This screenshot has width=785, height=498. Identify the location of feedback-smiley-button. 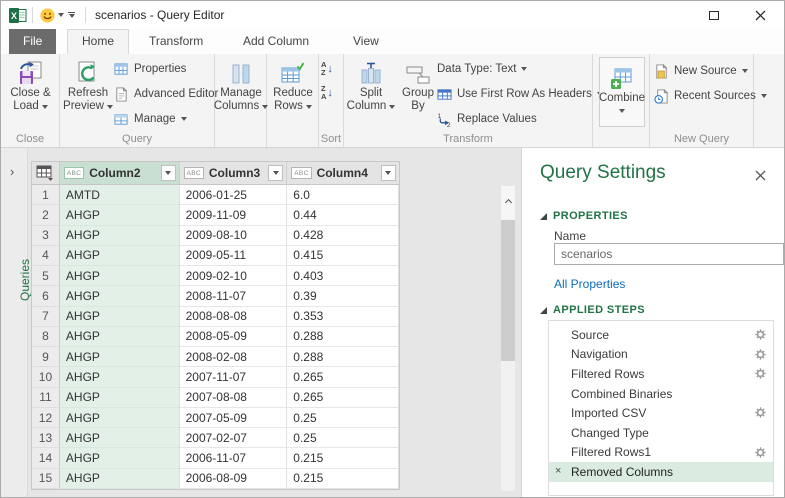
(52, 15).